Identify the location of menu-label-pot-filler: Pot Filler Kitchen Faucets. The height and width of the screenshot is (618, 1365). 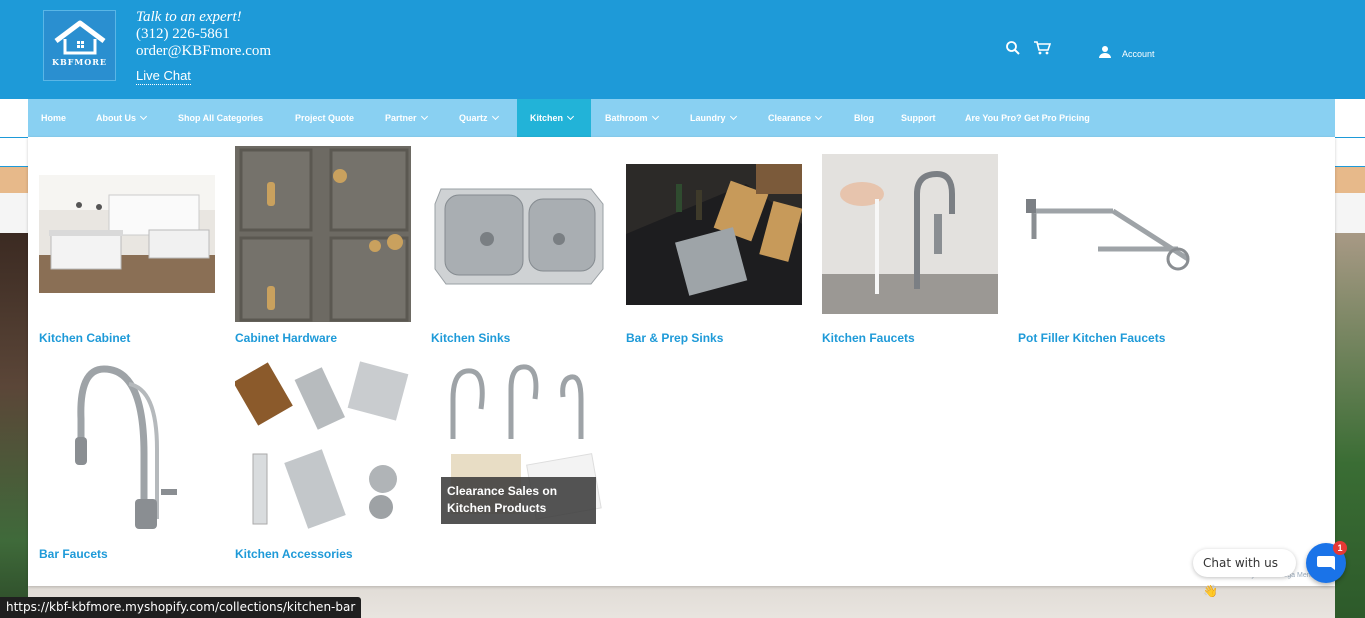
(1091, 338).